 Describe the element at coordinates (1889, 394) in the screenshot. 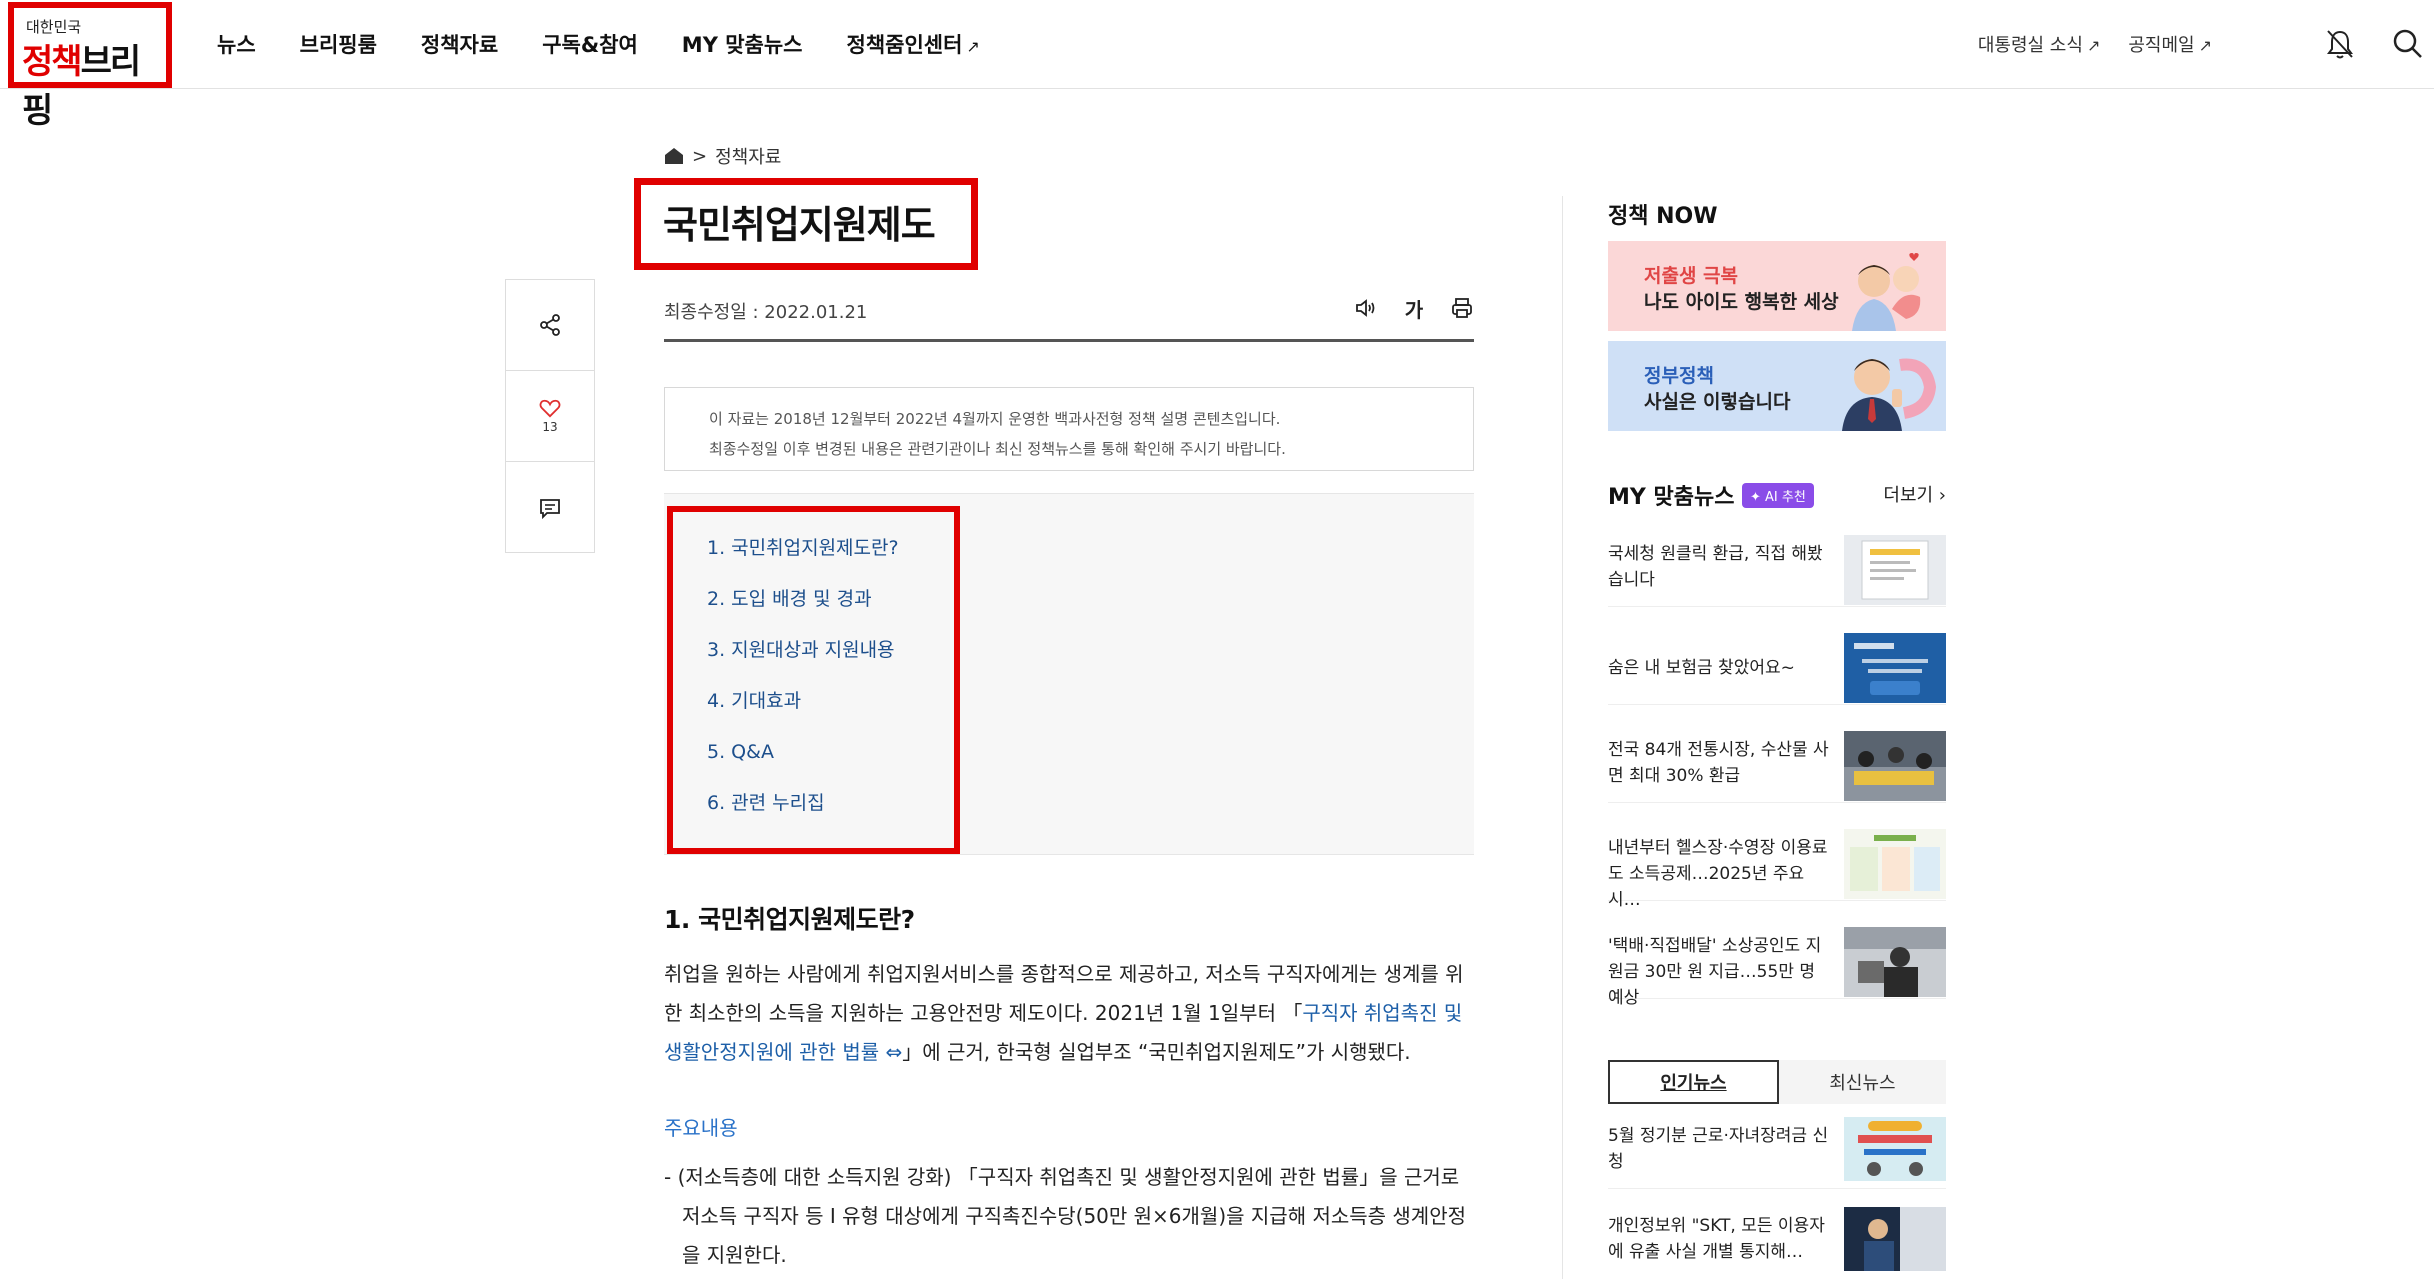

I see `official-character-illustration` at that location.